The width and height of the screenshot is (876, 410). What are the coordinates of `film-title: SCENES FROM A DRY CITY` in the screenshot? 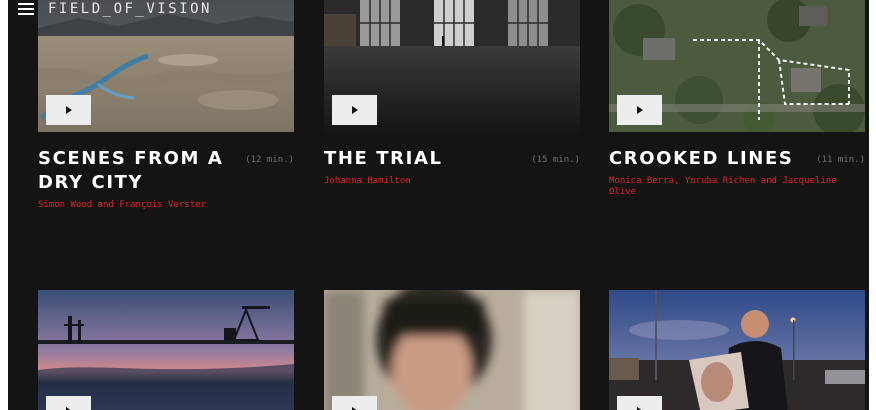 It's located at (138, 171).